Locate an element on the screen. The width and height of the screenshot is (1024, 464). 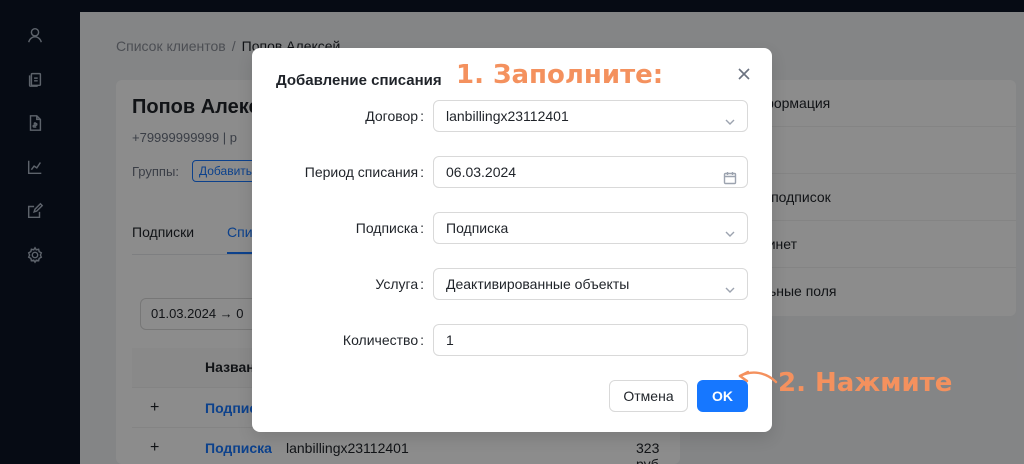
quantity-value: 1 is located at coordinates (450, 340).